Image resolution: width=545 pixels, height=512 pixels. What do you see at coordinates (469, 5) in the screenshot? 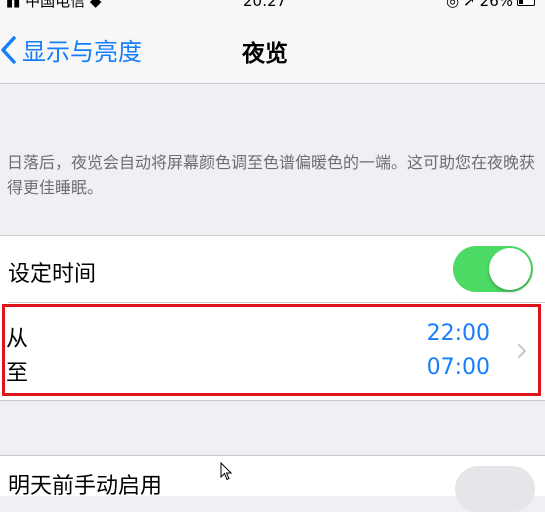
I see `location-icon: ➚` at bounding box center [469, 5].